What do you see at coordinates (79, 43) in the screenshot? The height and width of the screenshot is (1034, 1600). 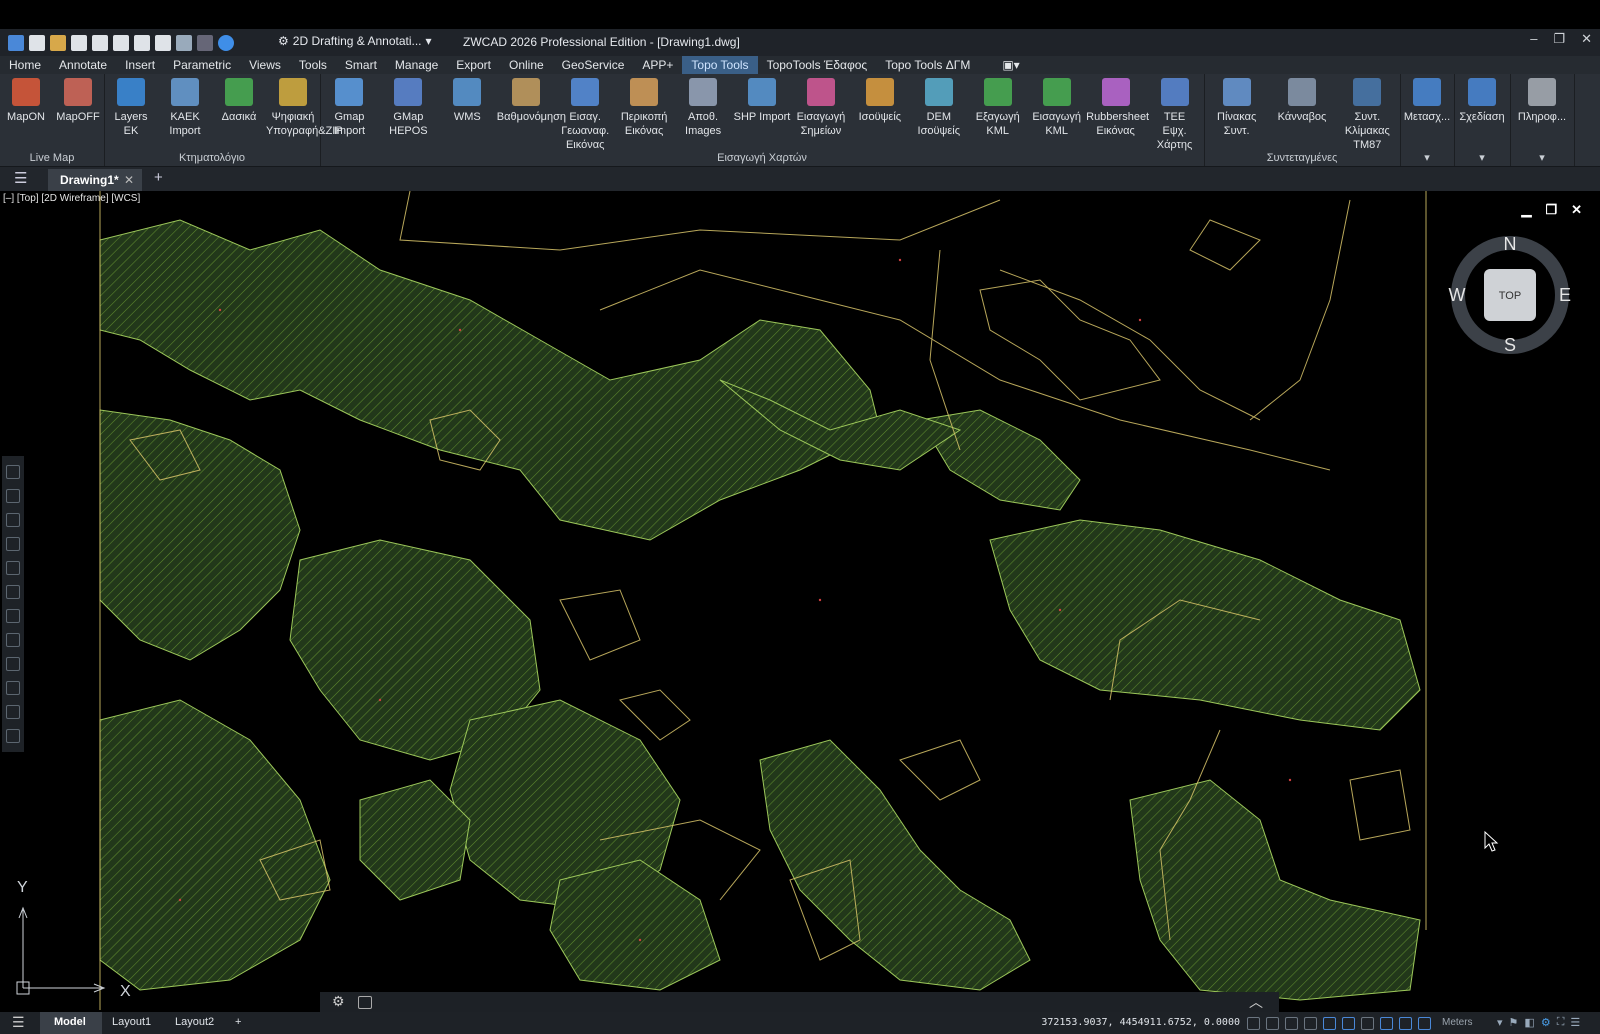 I see `save-icon` at bounding box center [79, 43].